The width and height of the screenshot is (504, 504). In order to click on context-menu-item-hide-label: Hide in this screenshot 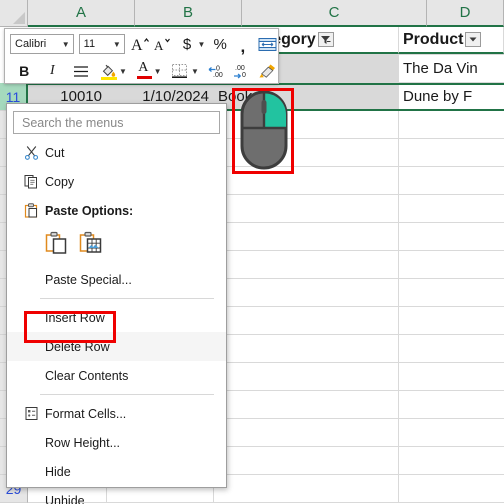, I will do `click(58, 471)`.